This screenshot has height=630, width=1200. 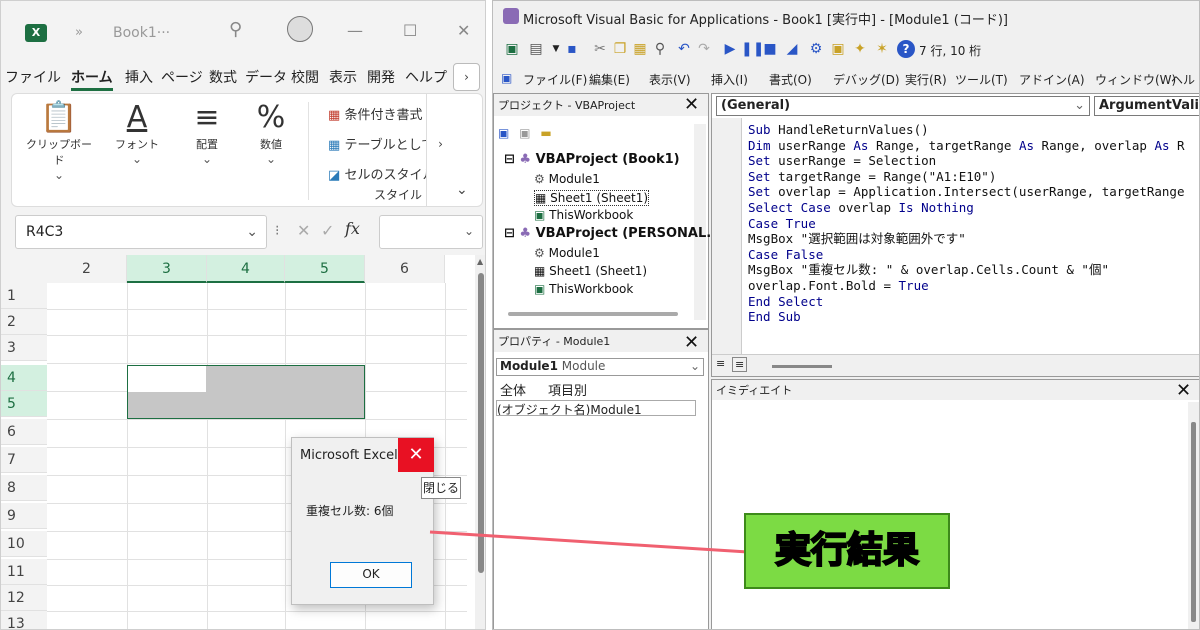 I want to click on annotation-line, so click(x=589, y=542).